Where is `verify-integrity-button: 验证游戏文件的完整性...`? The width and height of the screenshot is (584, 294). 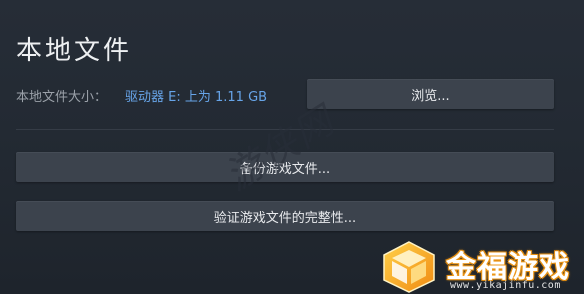 verify-integrity-button: 验证游戏文件的完整性... is located at coordinates (285, 216).